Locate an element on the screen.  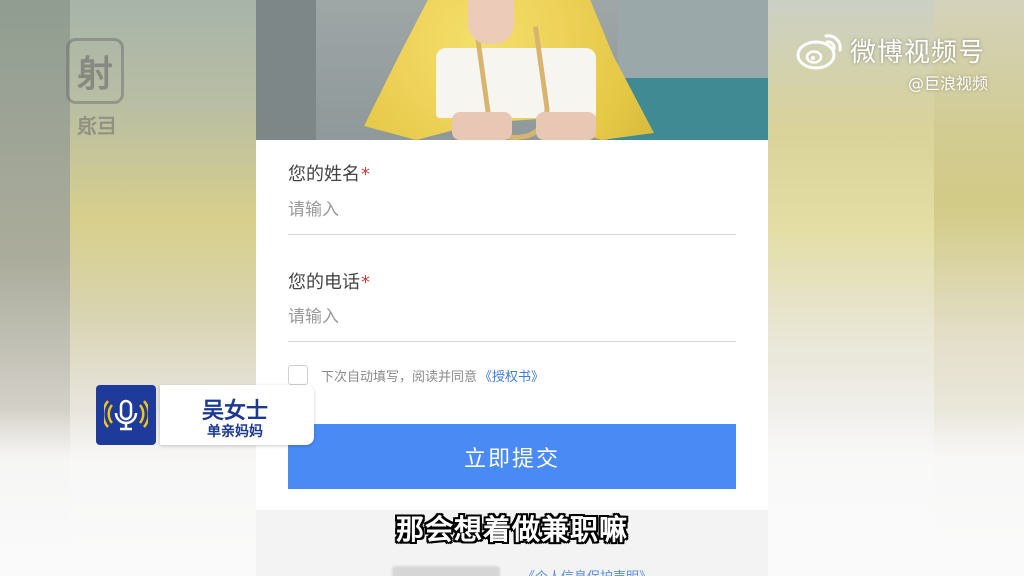
weibo-handle: @巨浪视频 is located at coordinates (948, 83).